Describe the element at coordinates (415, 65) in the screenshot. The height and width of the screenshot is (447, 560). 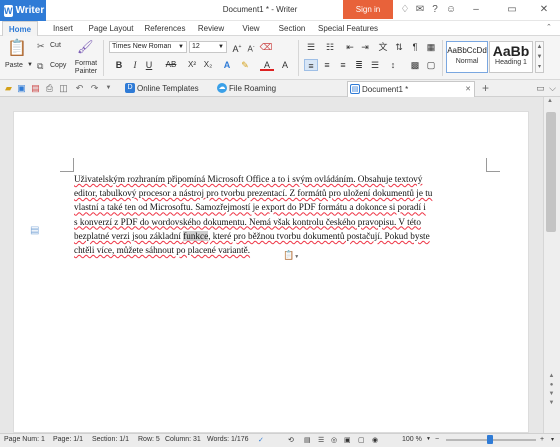
I see `shading-icon: ▩` at that location.